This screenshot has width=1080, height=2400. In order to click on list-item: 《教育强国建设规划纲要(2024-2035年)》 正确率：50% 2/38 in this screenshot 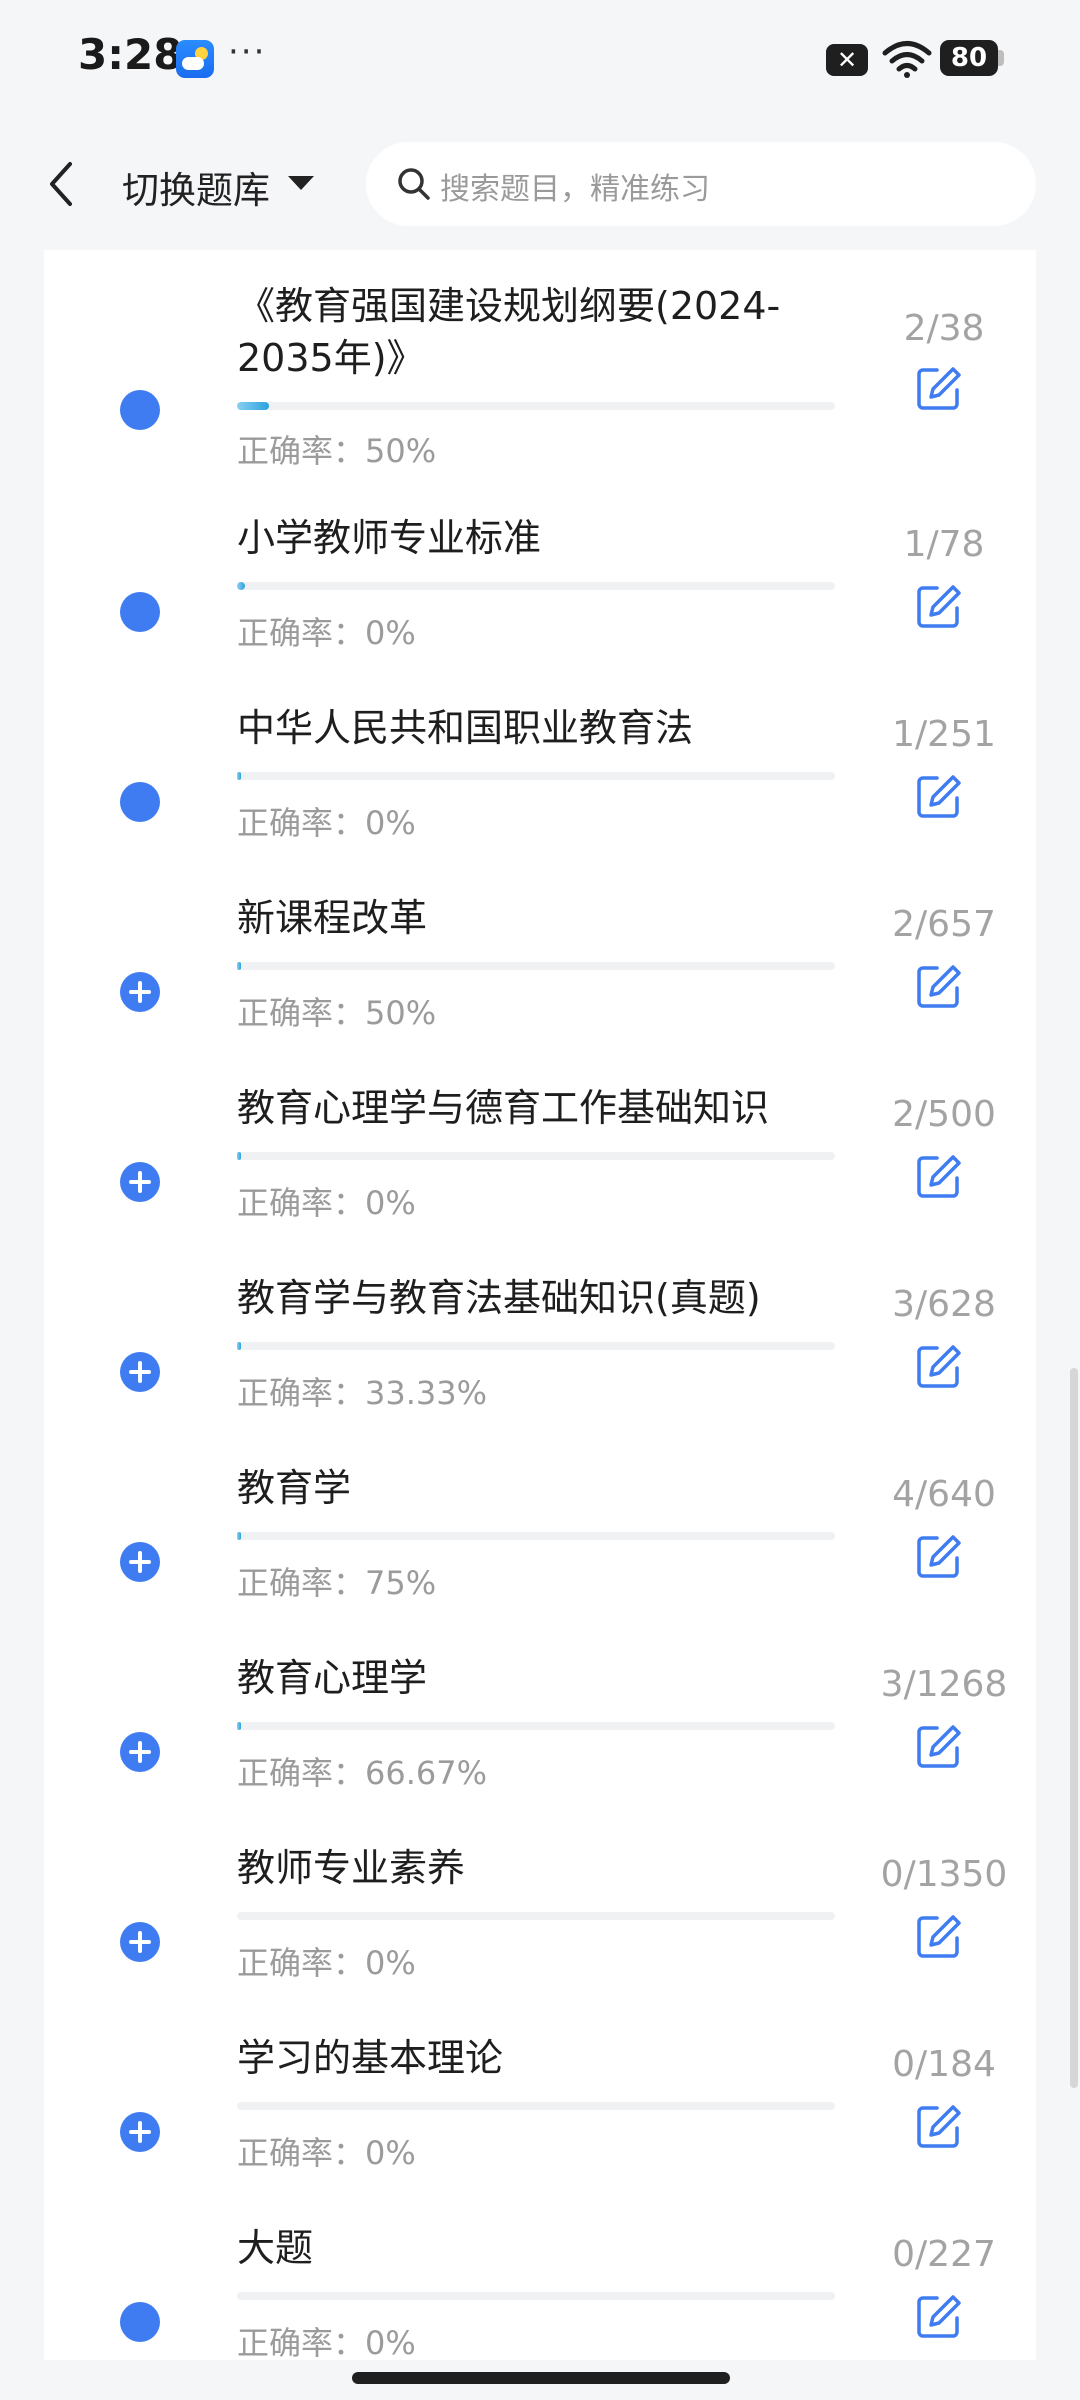, I will do `click(540, 395)`.